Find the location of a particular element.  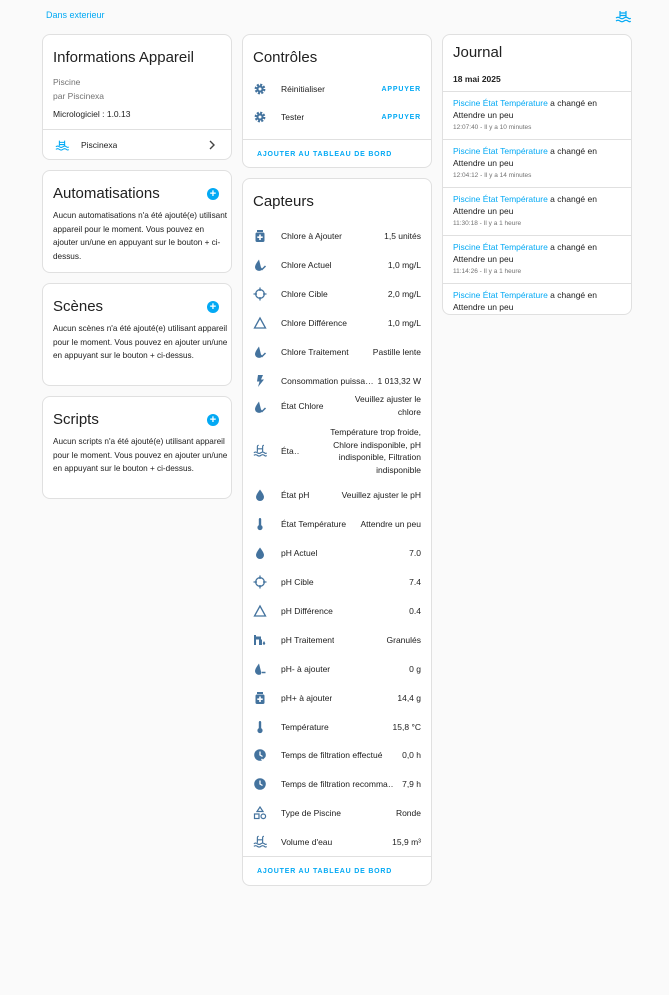

sensor-name: État Chlore is located at coordinates (302, 406).